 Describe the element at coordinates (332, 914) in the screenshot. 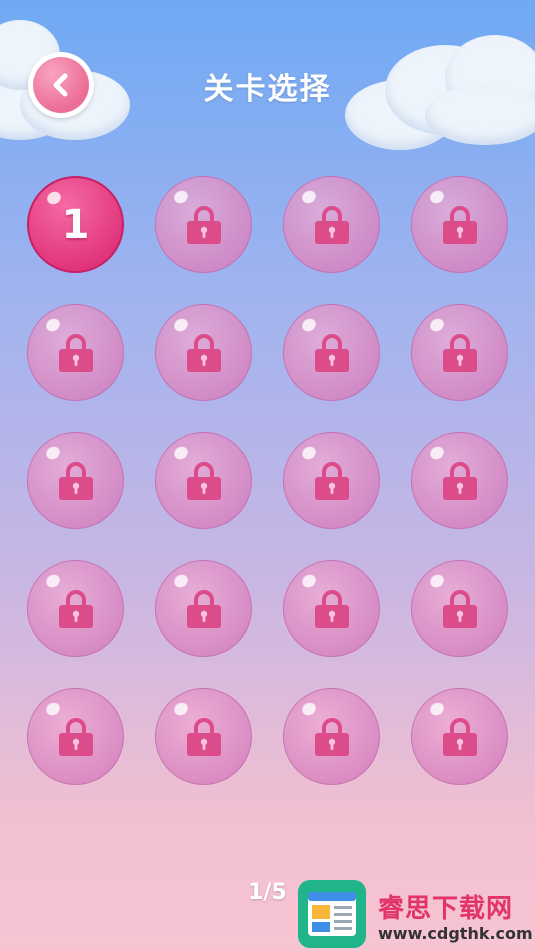

I see `watermark-logo-icon` at that location.